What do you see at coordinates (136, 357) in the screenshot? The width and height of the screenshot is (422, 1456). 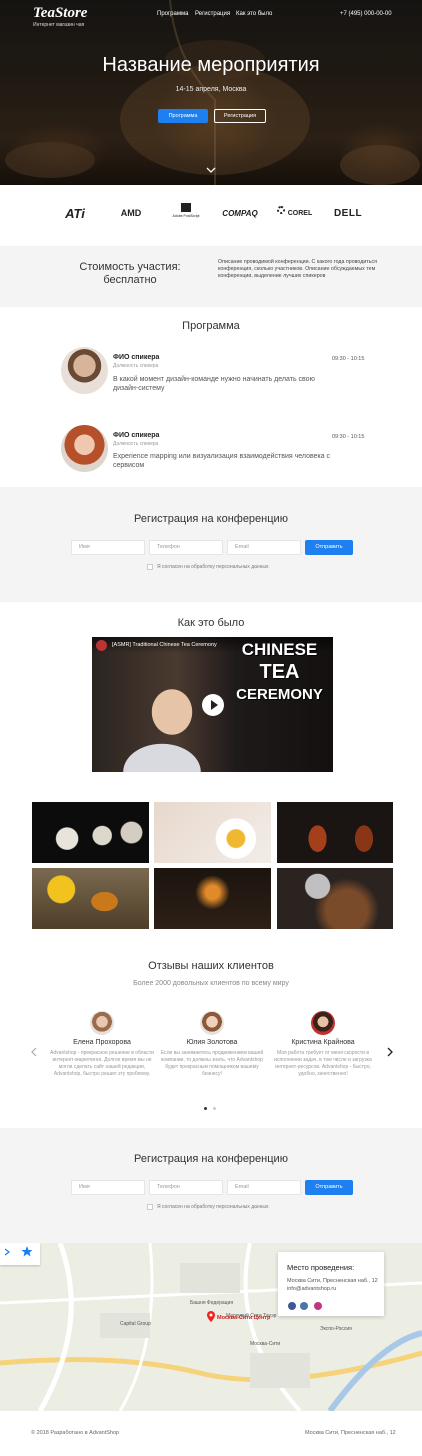 I see `speaker-1-name: ФИО спикера` at bounding box center [136, 357].